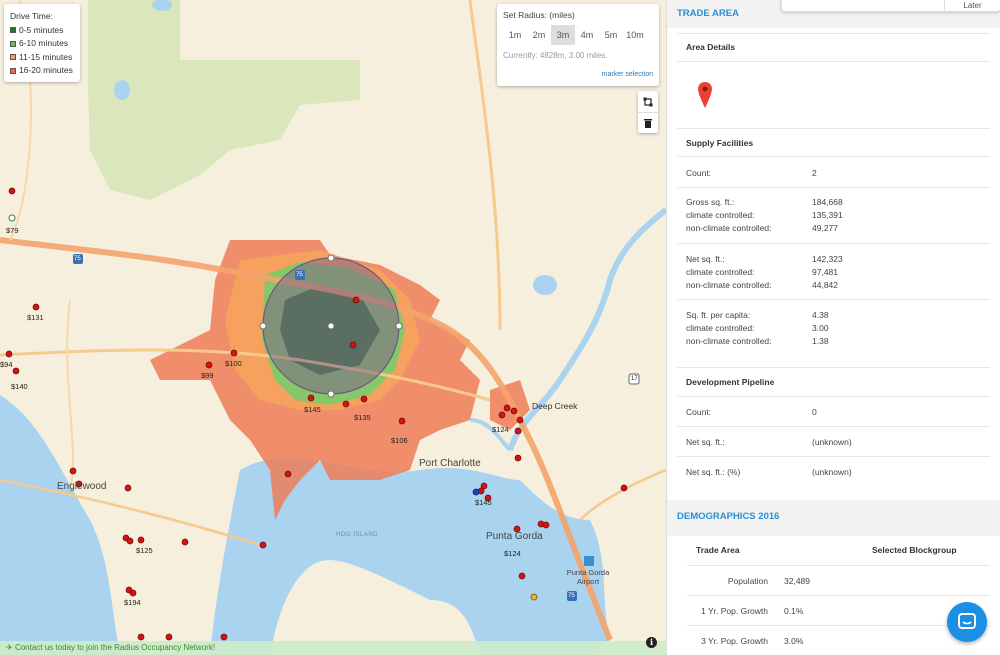 The width and height of the screenshot is (1000, 655). I want to click on chat-icon, so click(967, 621).